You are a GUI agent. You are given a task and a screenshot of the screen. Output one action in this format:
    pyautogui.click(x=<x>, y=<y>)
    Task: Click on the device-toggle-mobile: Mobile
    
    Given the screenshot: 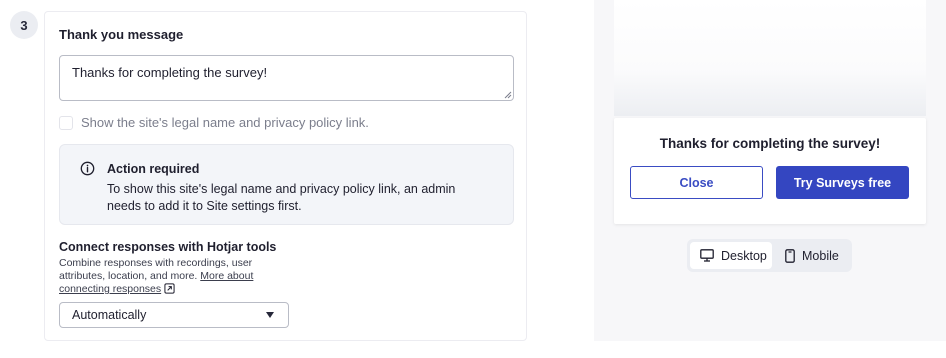 What is the action you would take?
    pyautogui.click(x=813, y=255)
    